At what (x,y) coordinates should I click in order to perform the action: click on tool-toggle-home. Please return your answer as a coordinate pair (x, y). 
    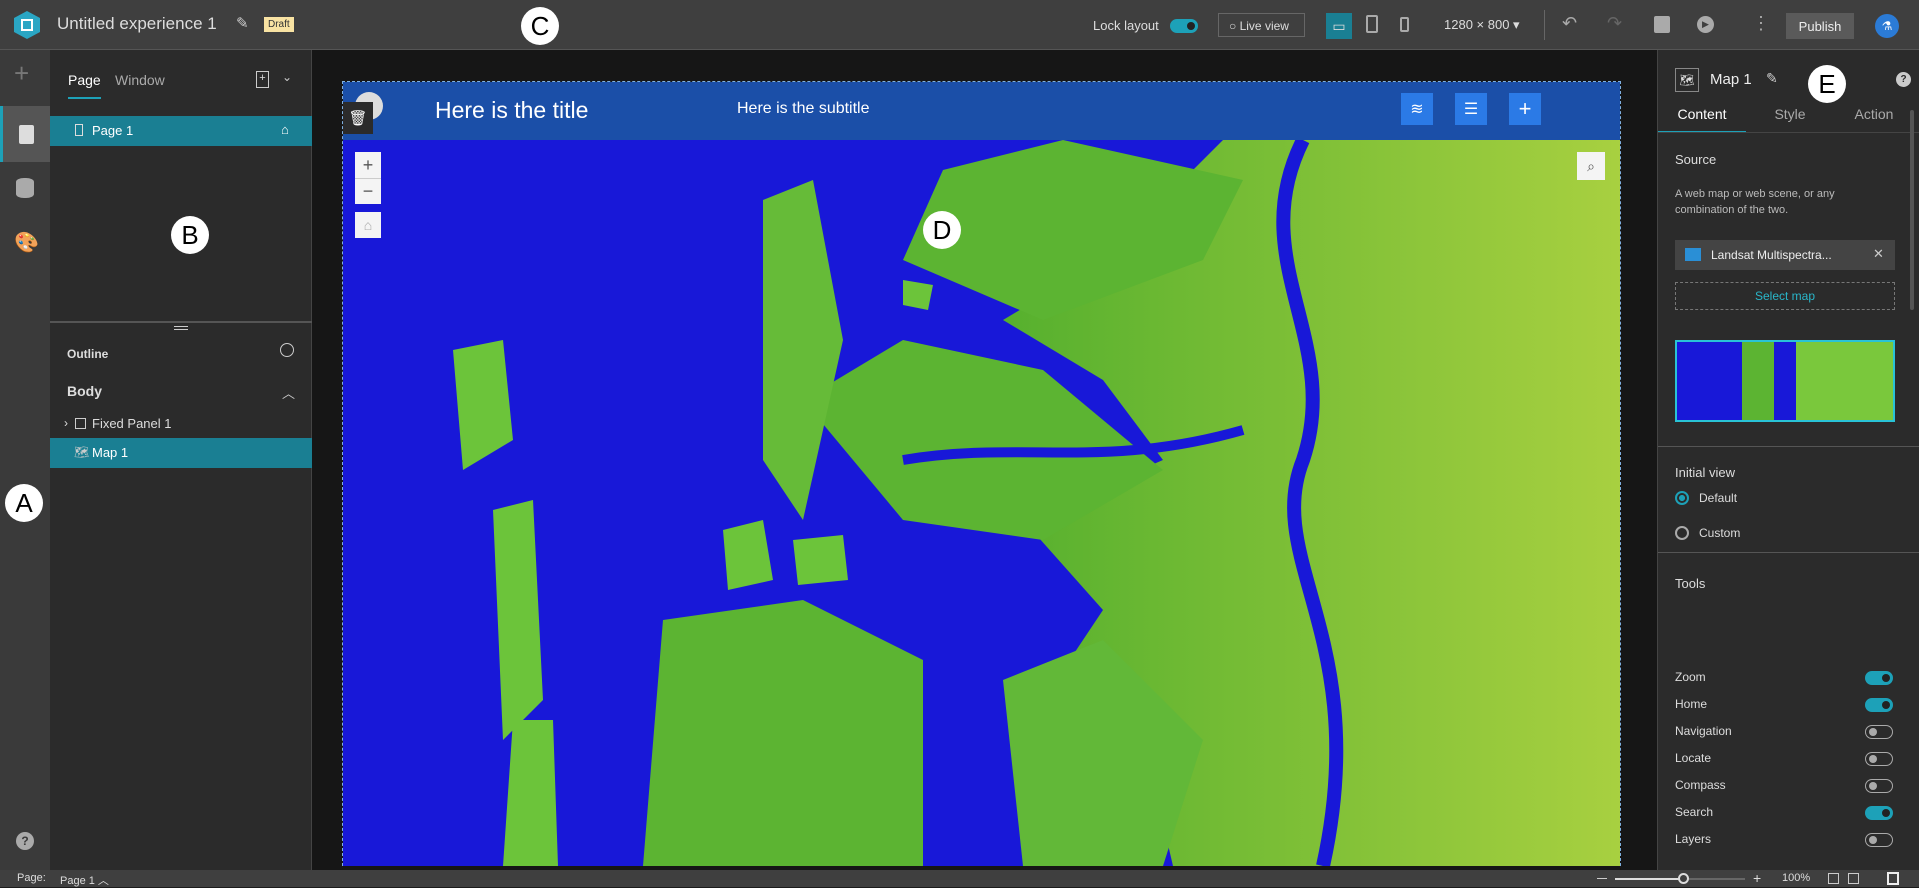
    Looking at the image, I should click on (1879, 705).